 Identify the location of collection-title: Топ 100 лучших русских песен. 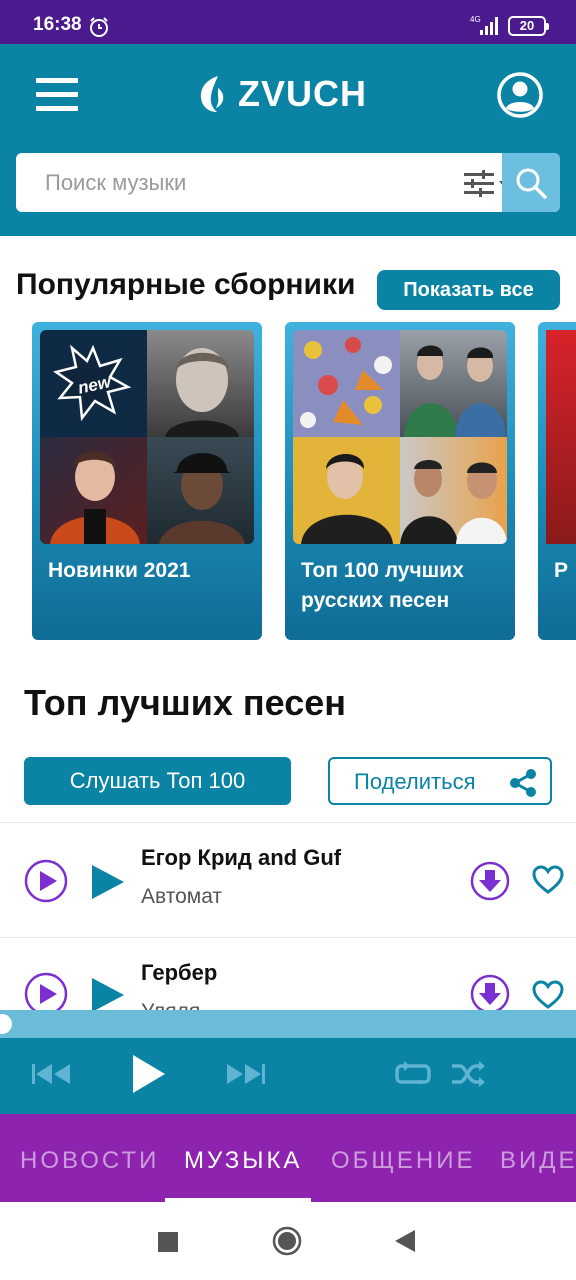
(382, 585).